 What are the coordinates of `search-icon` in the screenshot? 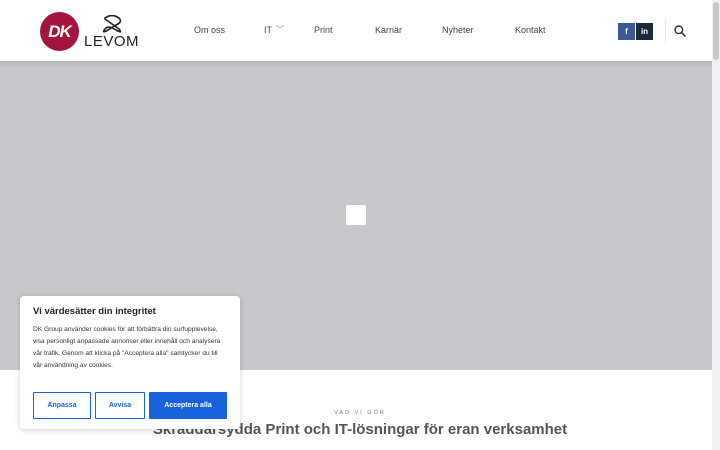 It's located at (680, 31).